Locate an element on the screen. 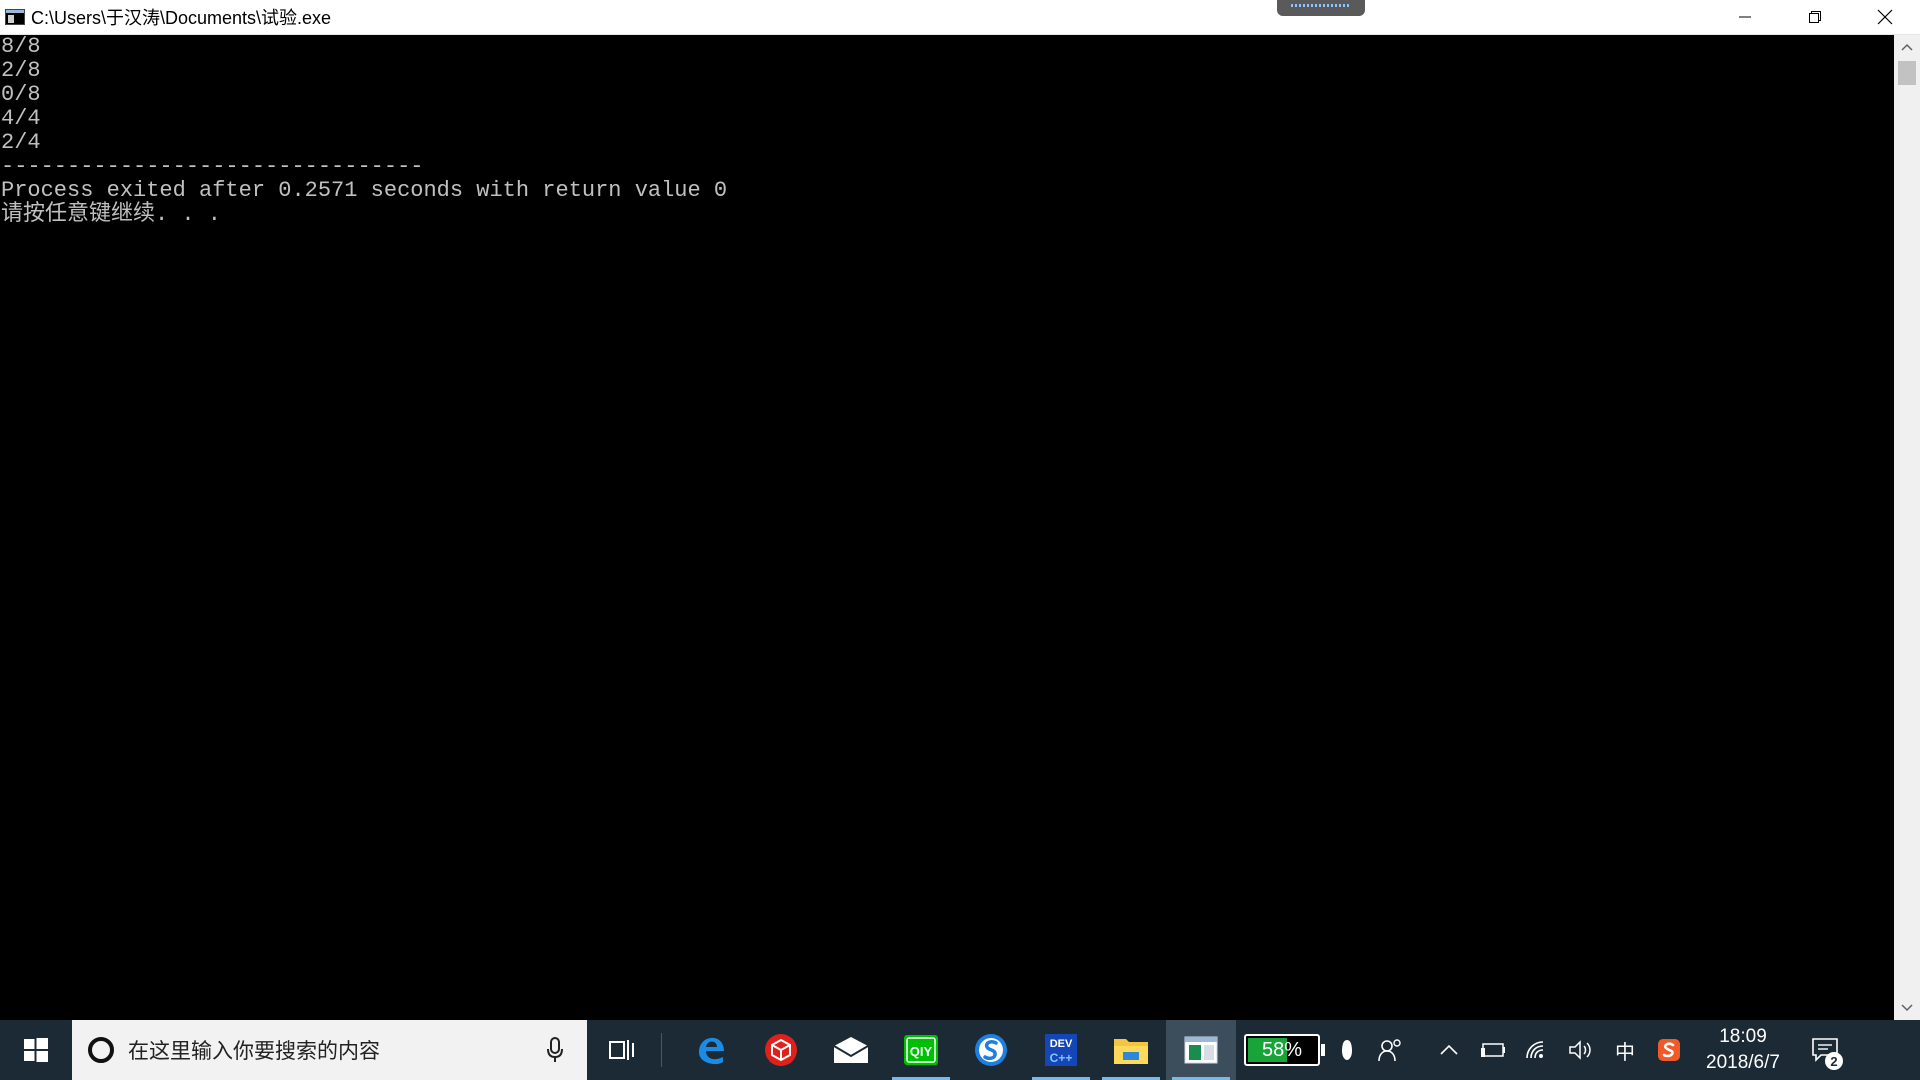  speaker-icon is located at coordinates (1580, 1050).